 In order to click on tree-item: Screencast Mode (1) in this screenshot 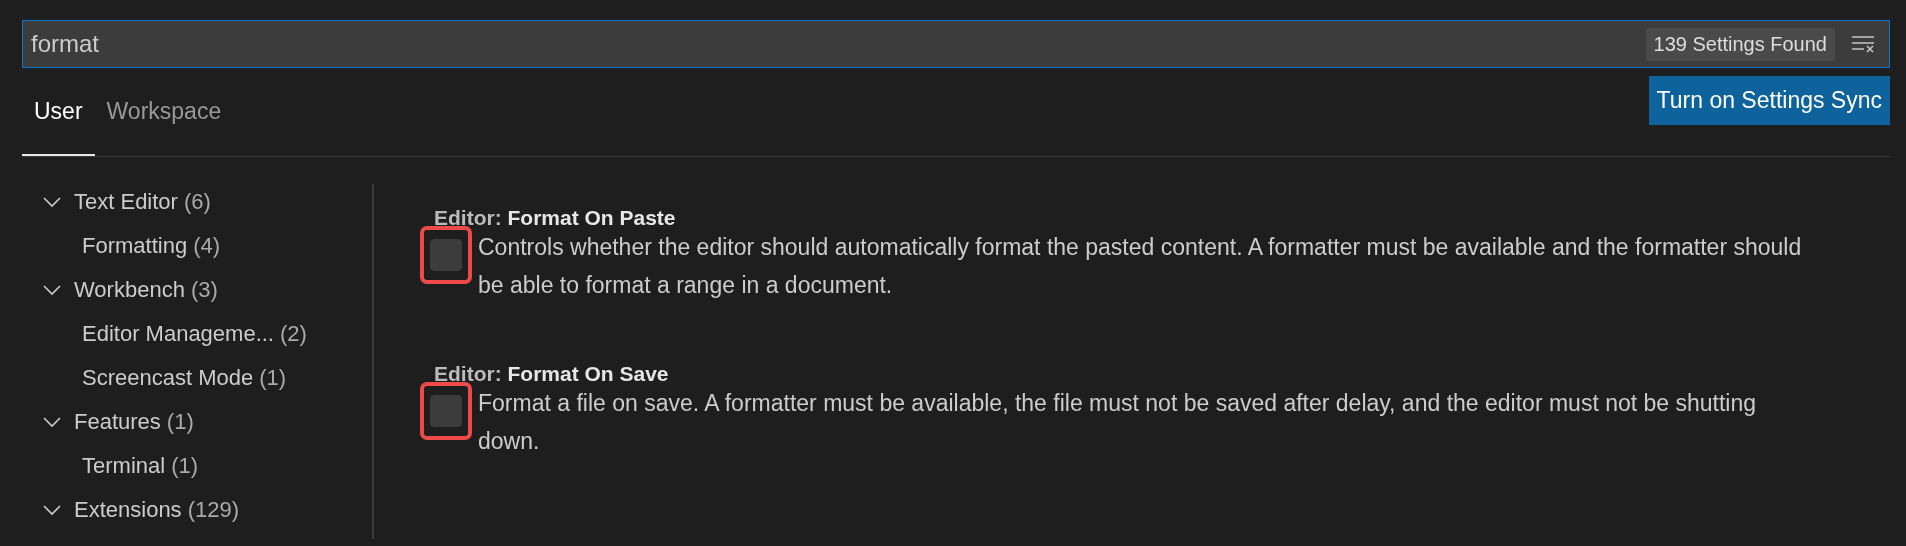, I will do `click(197, 378)`.